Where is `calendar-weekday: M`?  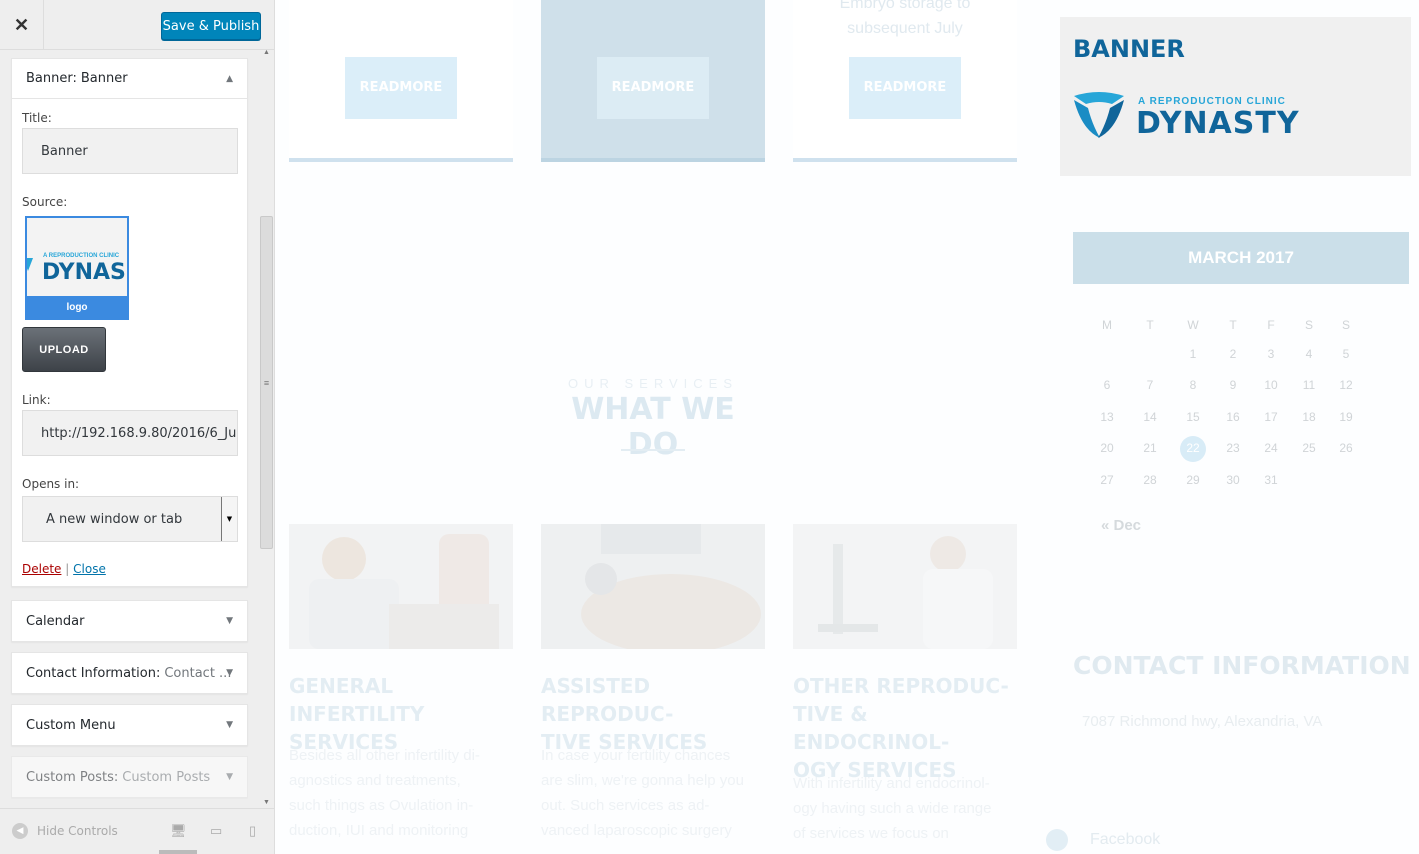 calendar-weekday: M is located at coordinates (1107, 325).